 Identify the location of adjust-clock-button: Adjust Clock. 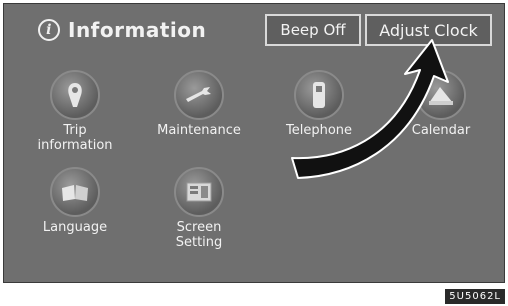
(428, 30).